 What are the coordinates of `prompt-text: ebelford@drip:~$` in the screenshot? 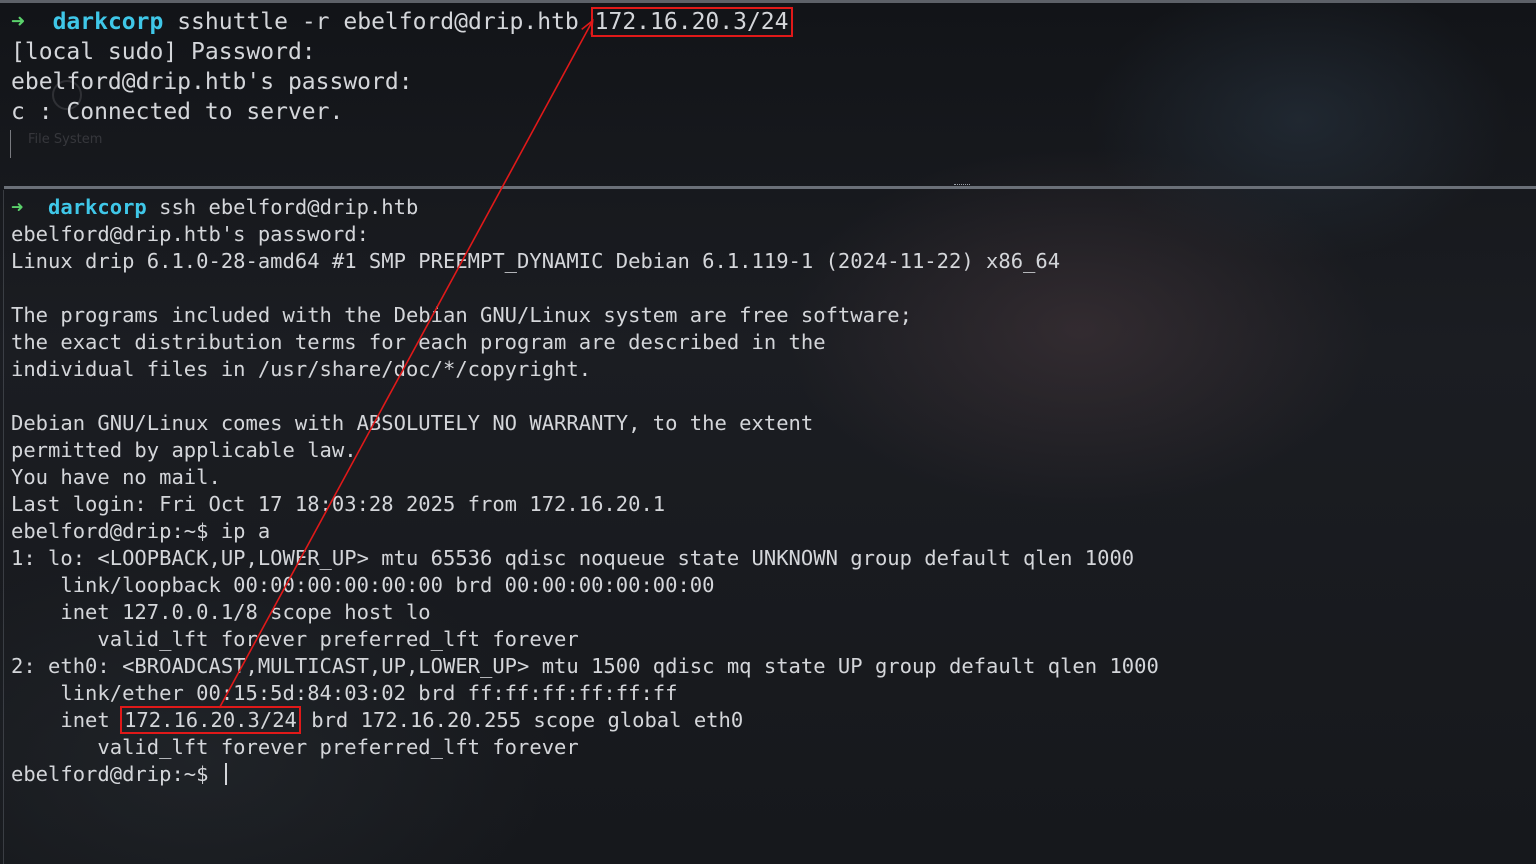 It's located at (116, 774).